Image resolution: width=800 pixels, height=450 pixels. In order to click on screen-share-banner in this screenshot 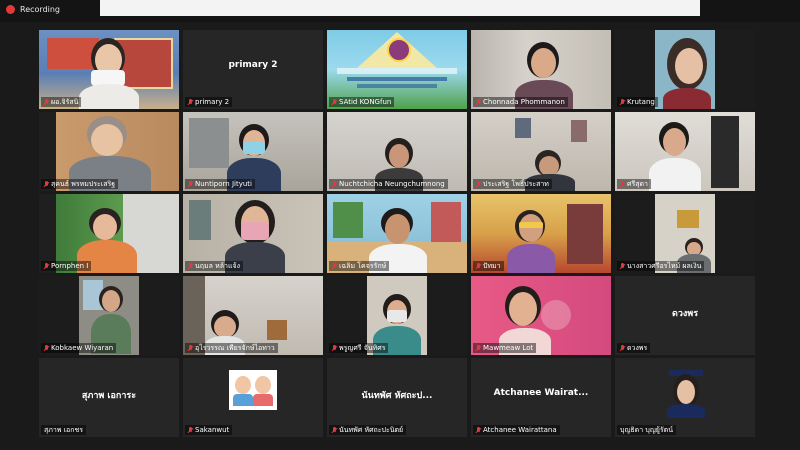, I will do `click(400, 8)`.